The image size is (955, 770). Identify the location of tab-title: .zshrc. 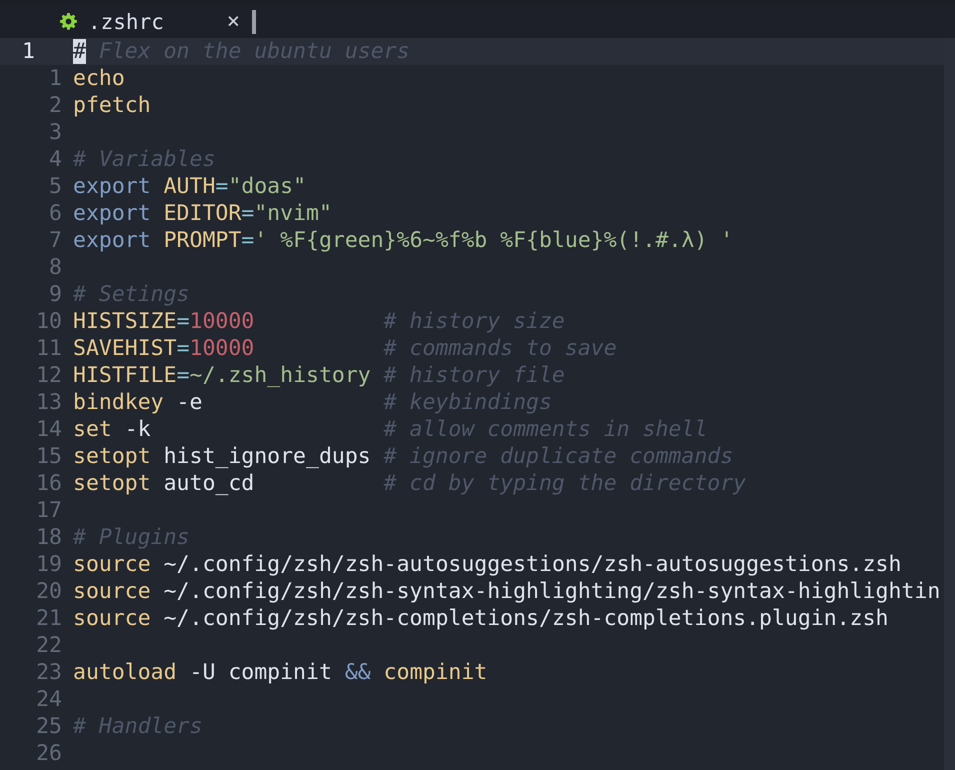
(126, 22).